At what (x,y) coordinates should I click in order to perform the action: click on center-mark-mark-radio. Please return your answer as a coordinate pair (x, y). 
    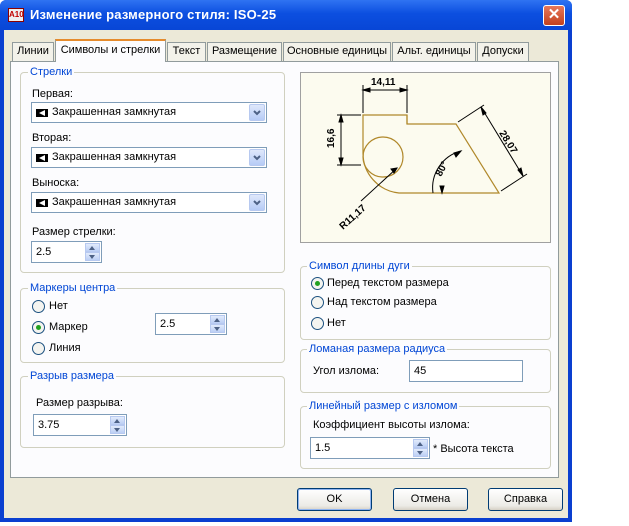
    Looking at the image, I should click on (38, 327).